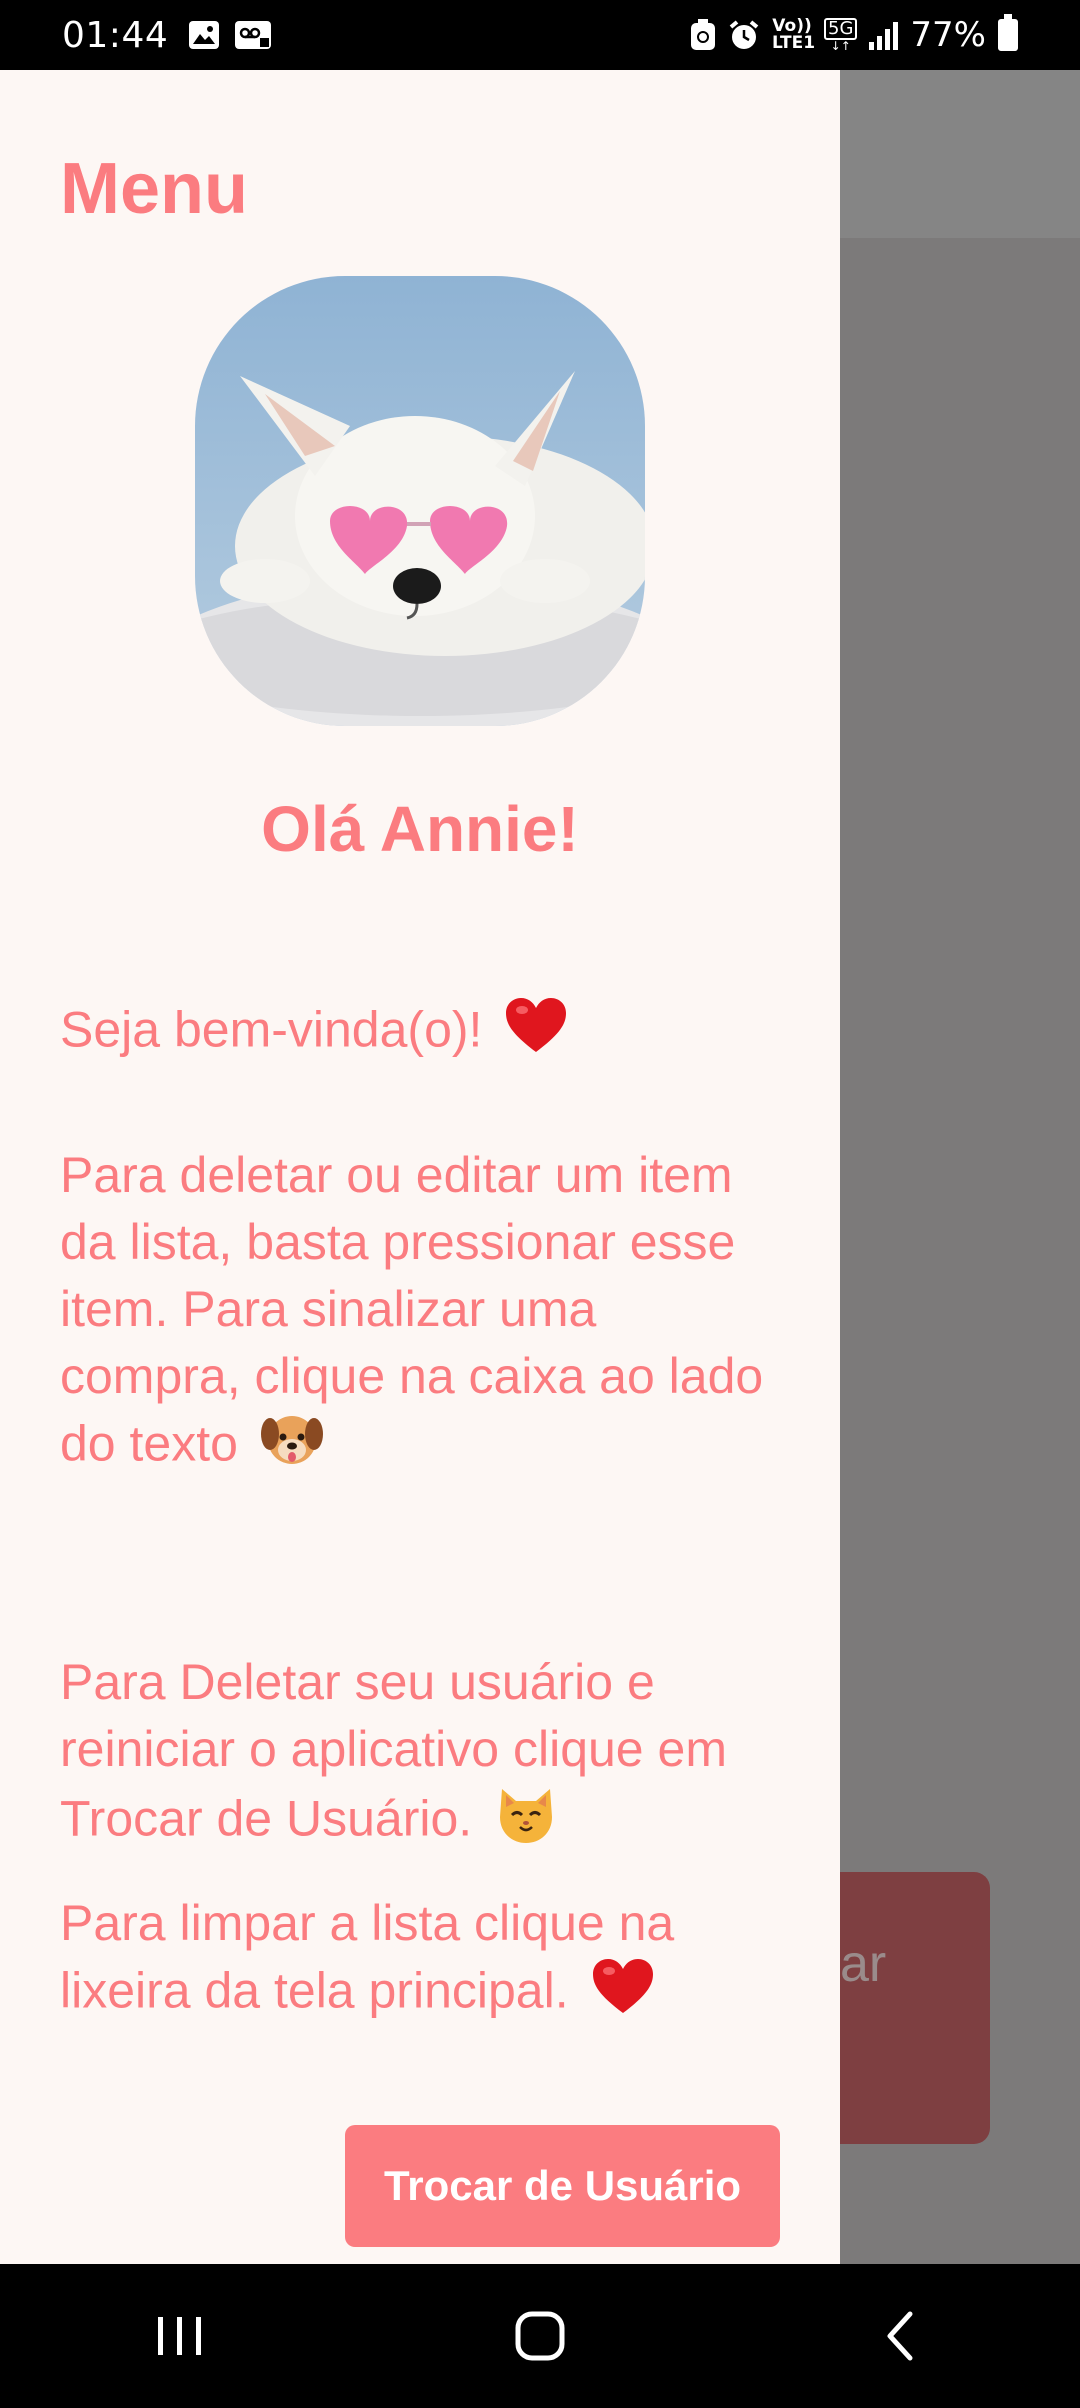 This screenshot has width=1080, height=2408. I want to click on battery-icon, so click(1008, 32).